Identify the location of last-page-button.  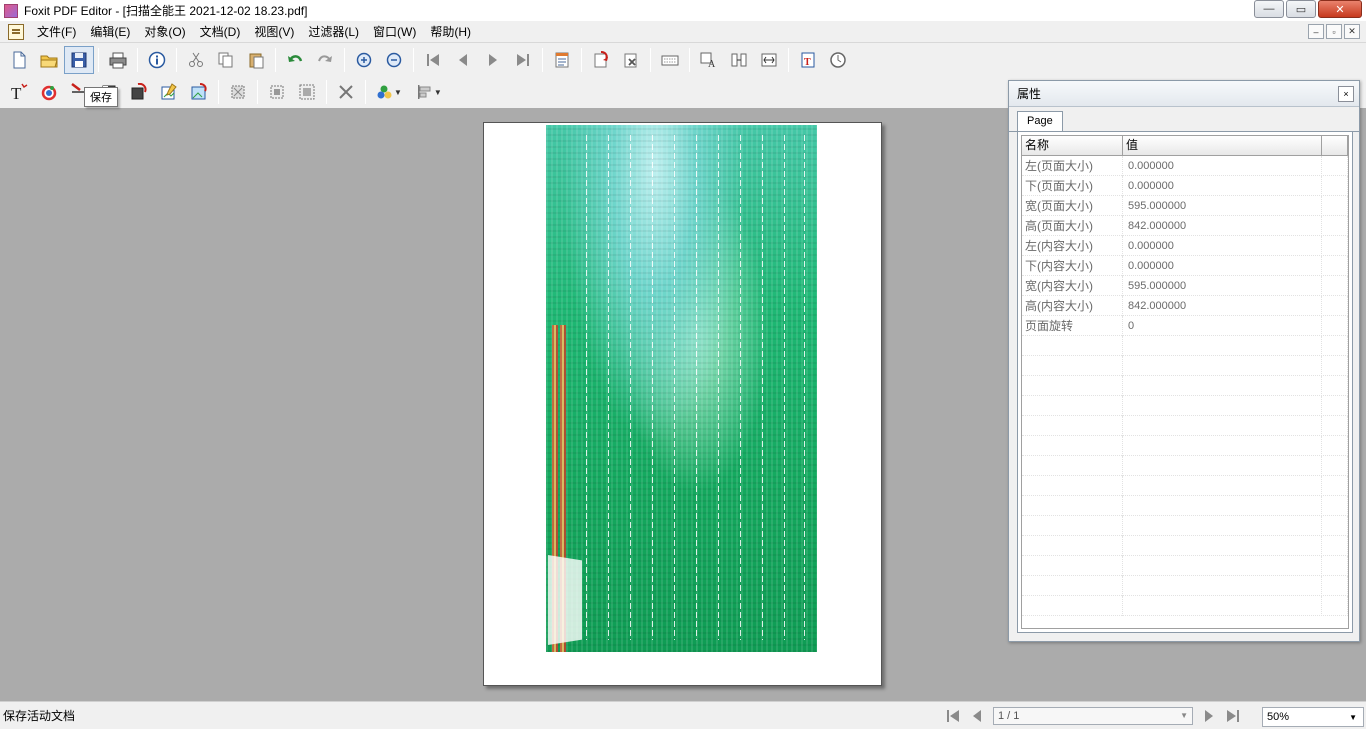
(523, 60).